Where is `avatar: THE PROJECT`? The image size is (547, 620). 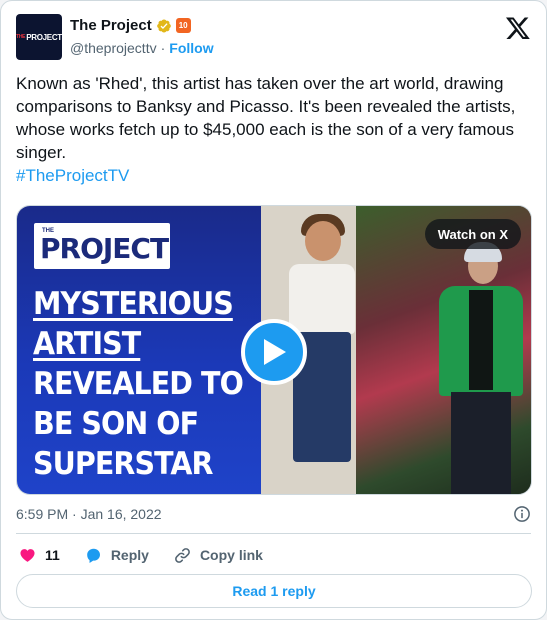
avatar: THE PROJECT is located at coordinates (39, 37).